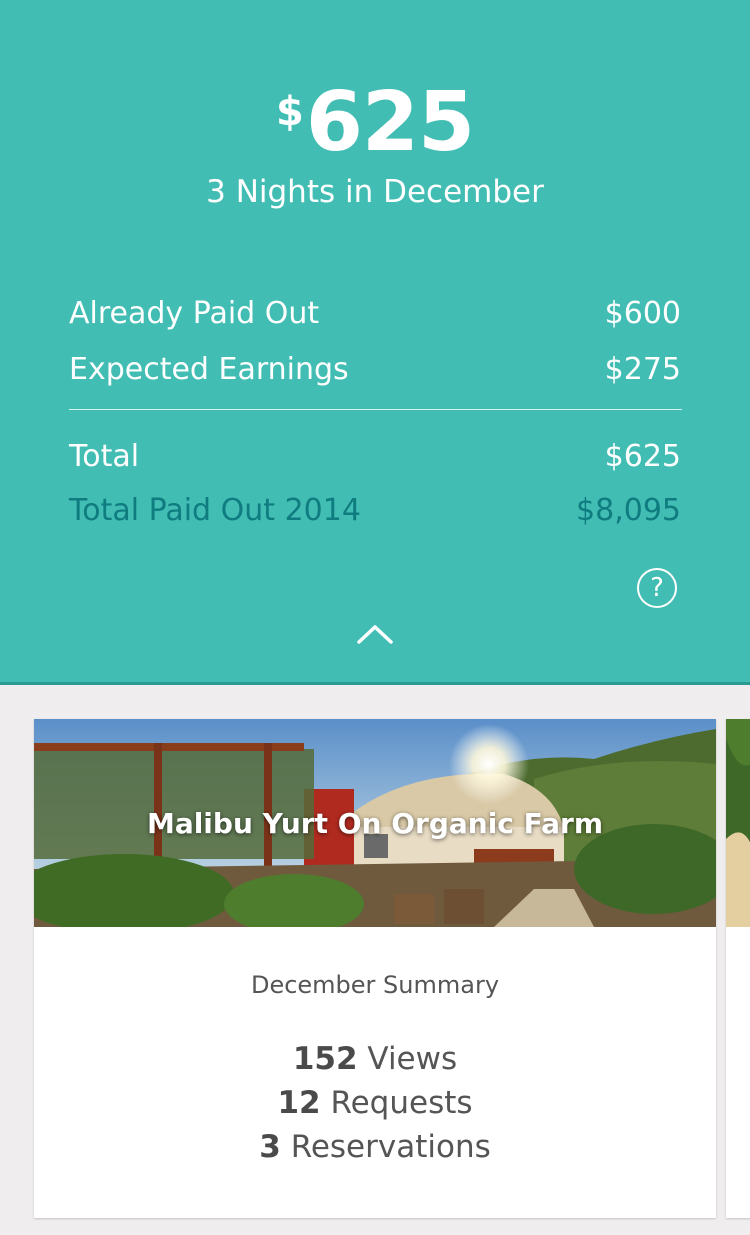  Describe the element at coordinates (375, 192) in the screenshot. I see `earnings-period: 3 Nights in December` at that location.